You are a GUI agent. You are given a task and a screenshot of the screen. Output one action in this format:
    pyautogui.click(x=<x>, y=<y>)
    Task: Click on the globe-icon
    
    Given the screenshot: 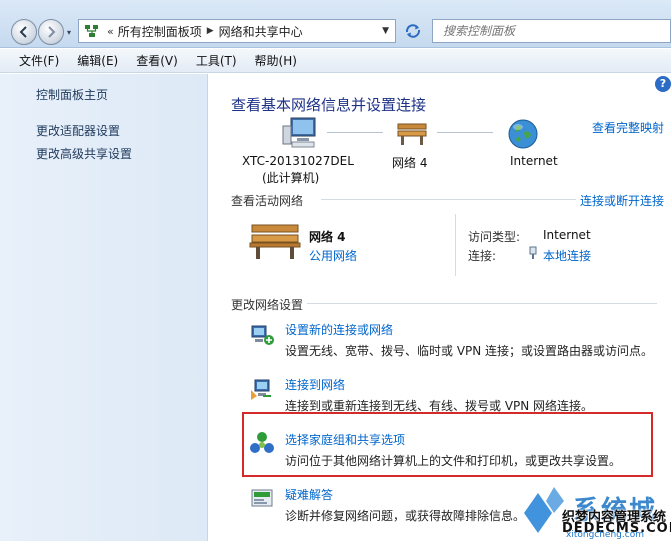 What is the action you would take?
    pyautogui.click(x=523, y=134)
    